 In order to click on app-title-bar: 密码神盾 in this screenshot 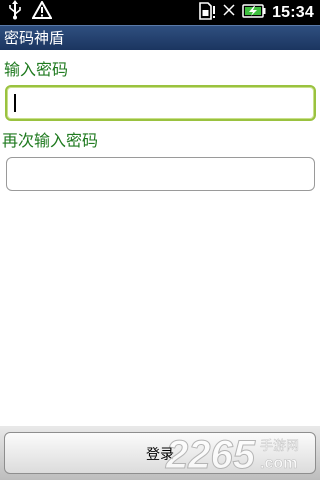, I will do `click(160, 37)`.